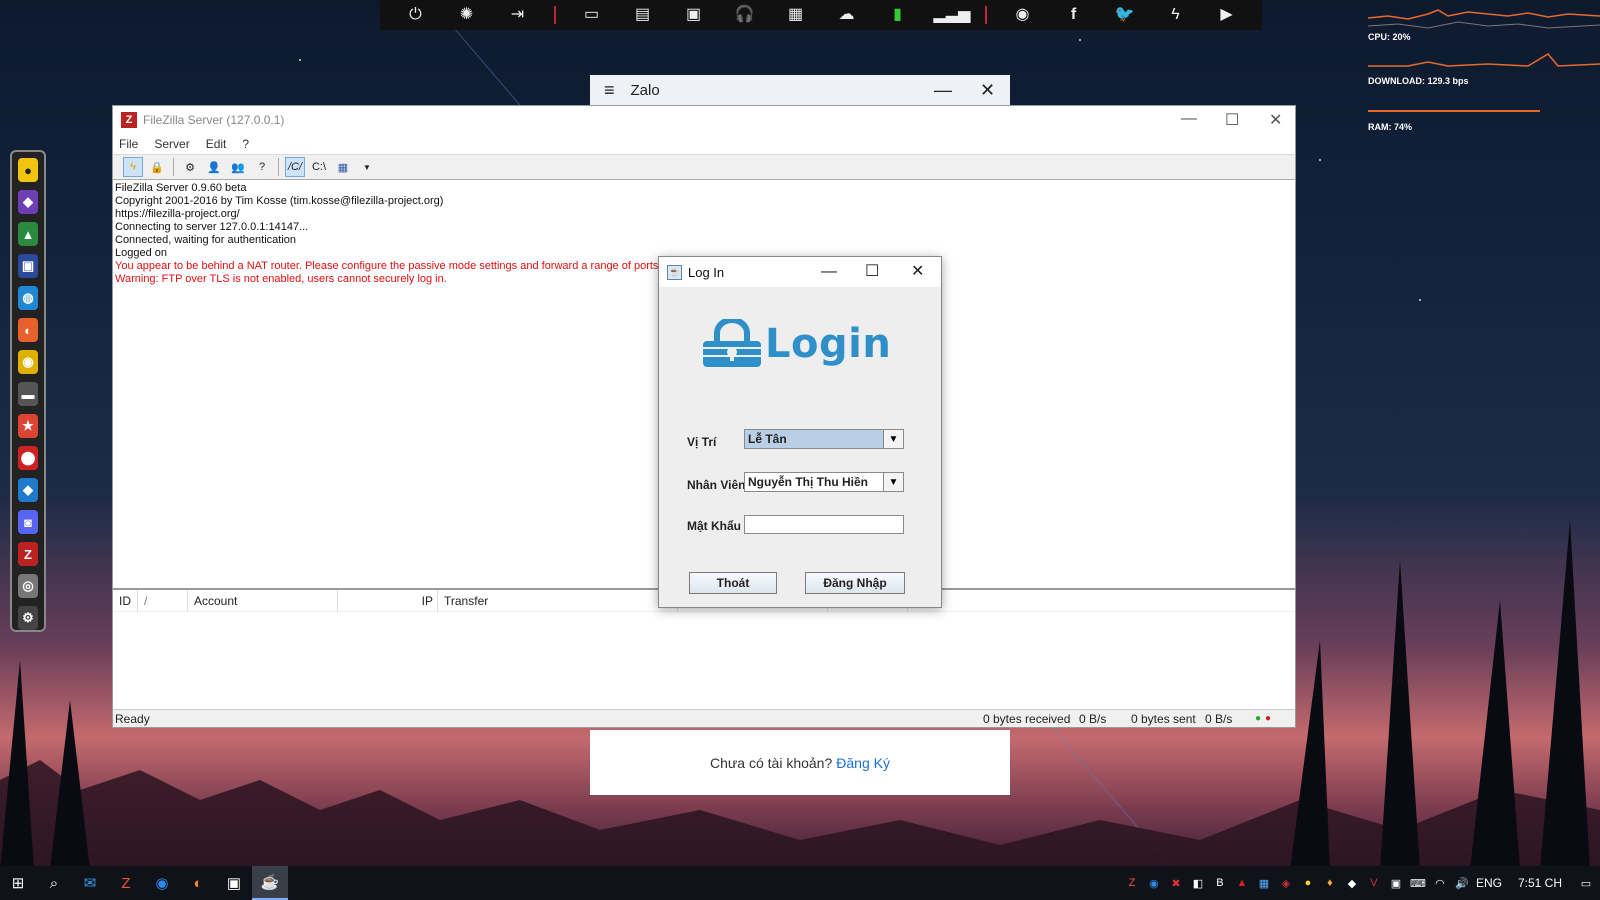  Describe the element at coordinates (1540, 883) in the screenshot. I see `clock: 7:51 CH` at that location.